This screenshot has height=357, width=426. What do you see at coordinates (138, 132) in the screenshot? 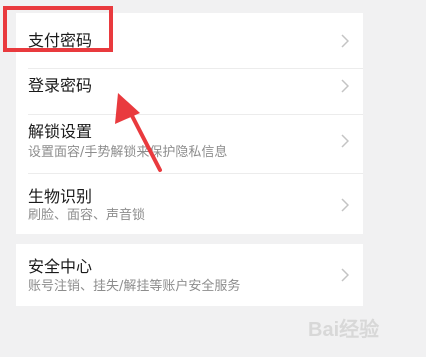
I see `arrow-annotation` at bounding box center [138, 132].